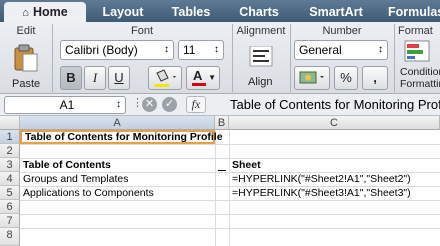 Image resolution: width=440 pixels, height=246 pixels. I want to click on group-alignment-header: Alignment, so click(261, 31).